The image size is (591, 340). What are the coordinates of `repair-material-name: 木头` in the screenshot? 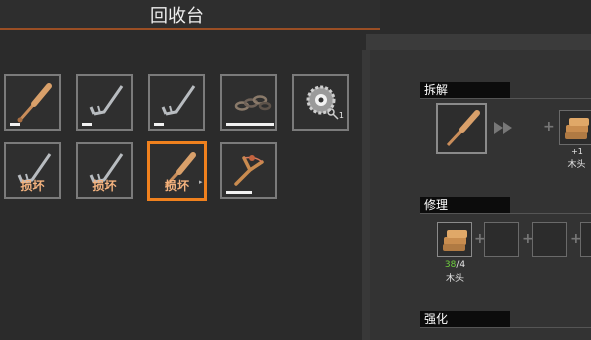 It's located at (454, 279).